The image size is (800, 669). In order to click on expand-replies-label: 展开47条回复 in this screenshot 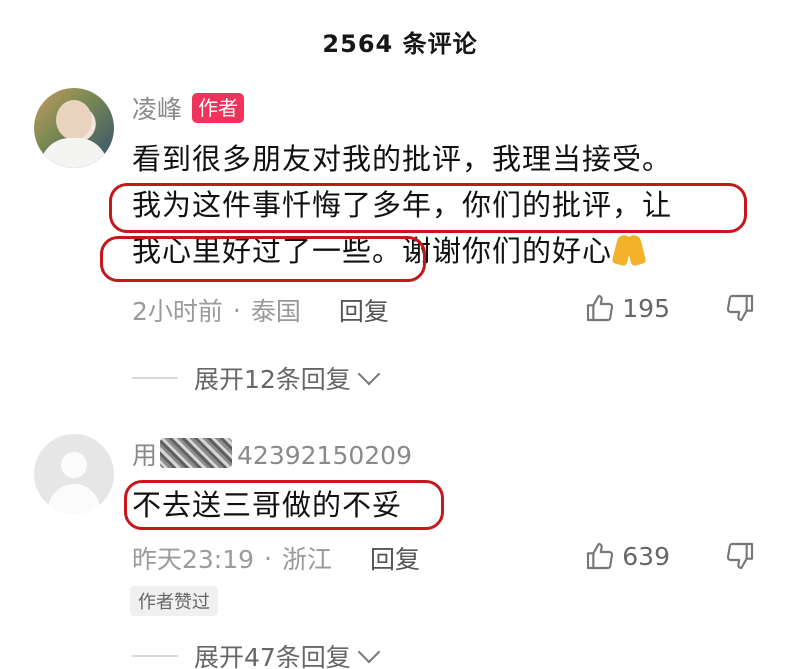, I will do `click(272, 656)`.